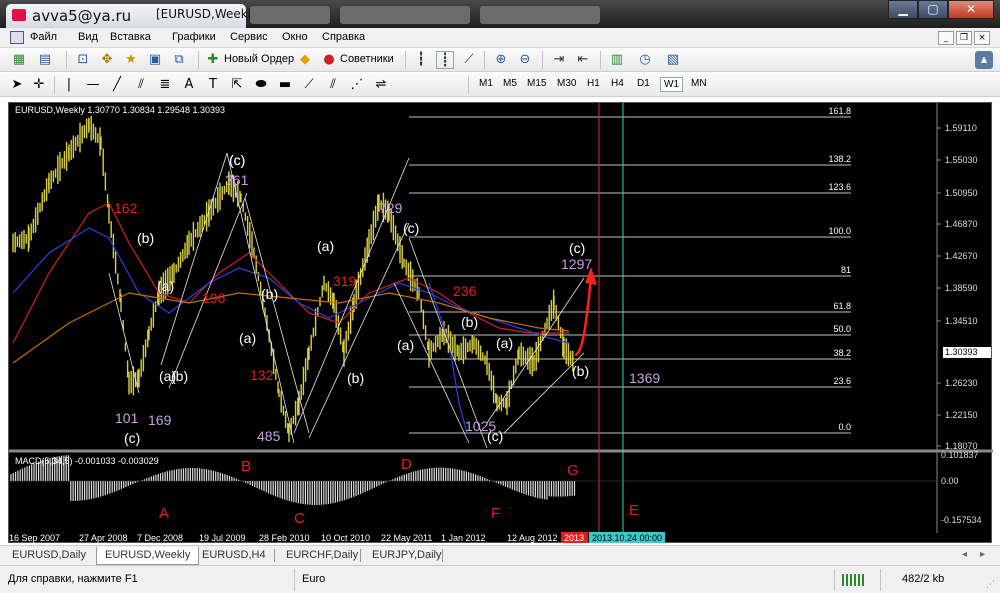 Image resolution: width=1000 pixels, height=593 pixels. What do you see at coordinates (982, 554) in the screenshot?
I see `tab-scroll-right-icon: ▸` at bounding box center [982, 554].